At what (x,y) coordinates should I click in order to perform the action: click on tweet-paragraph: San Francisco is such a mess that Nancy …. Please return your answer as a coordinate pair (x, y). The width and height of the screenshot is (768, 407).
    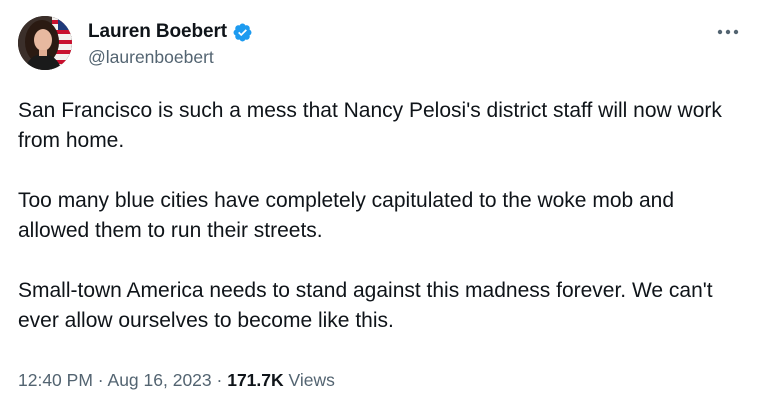
    Looking at the image, I should click on (370, 125).